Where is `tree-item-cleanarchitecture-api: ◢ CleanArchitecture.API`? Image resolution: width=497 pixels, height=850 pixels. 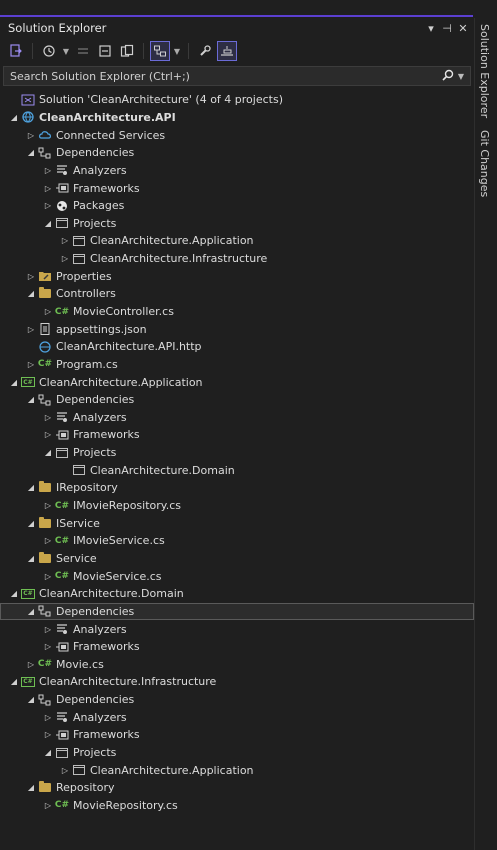
tree-item-cleanarchitecture-api: ◢ CleanArchitecture.API is located at coordinates (237, 118).